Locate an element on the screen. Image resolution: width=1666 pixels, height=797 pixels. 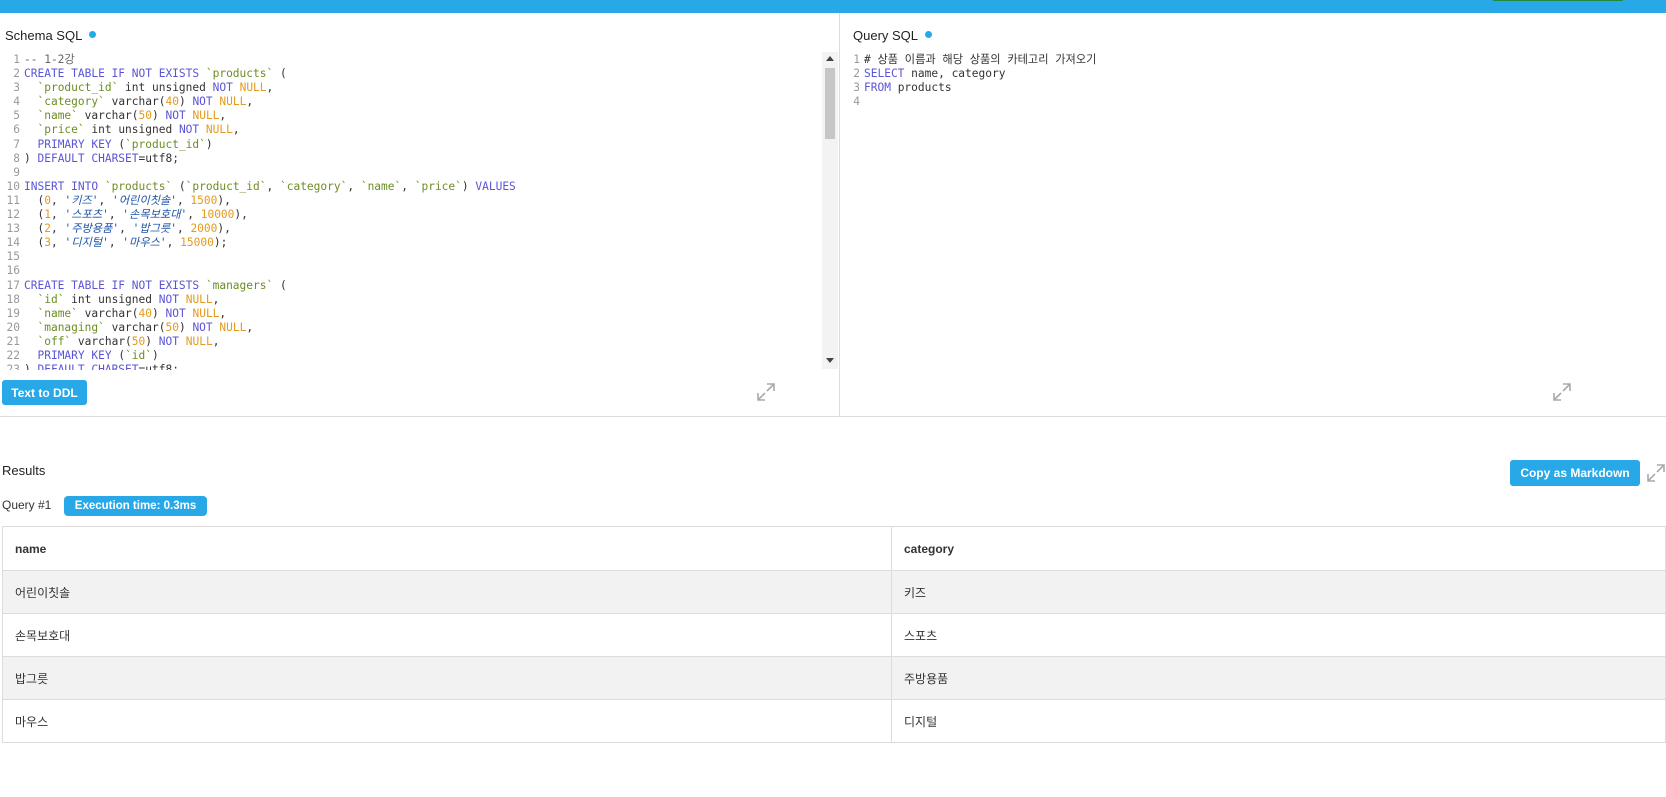
code-token: 50 is located at coordinates (172, 327).